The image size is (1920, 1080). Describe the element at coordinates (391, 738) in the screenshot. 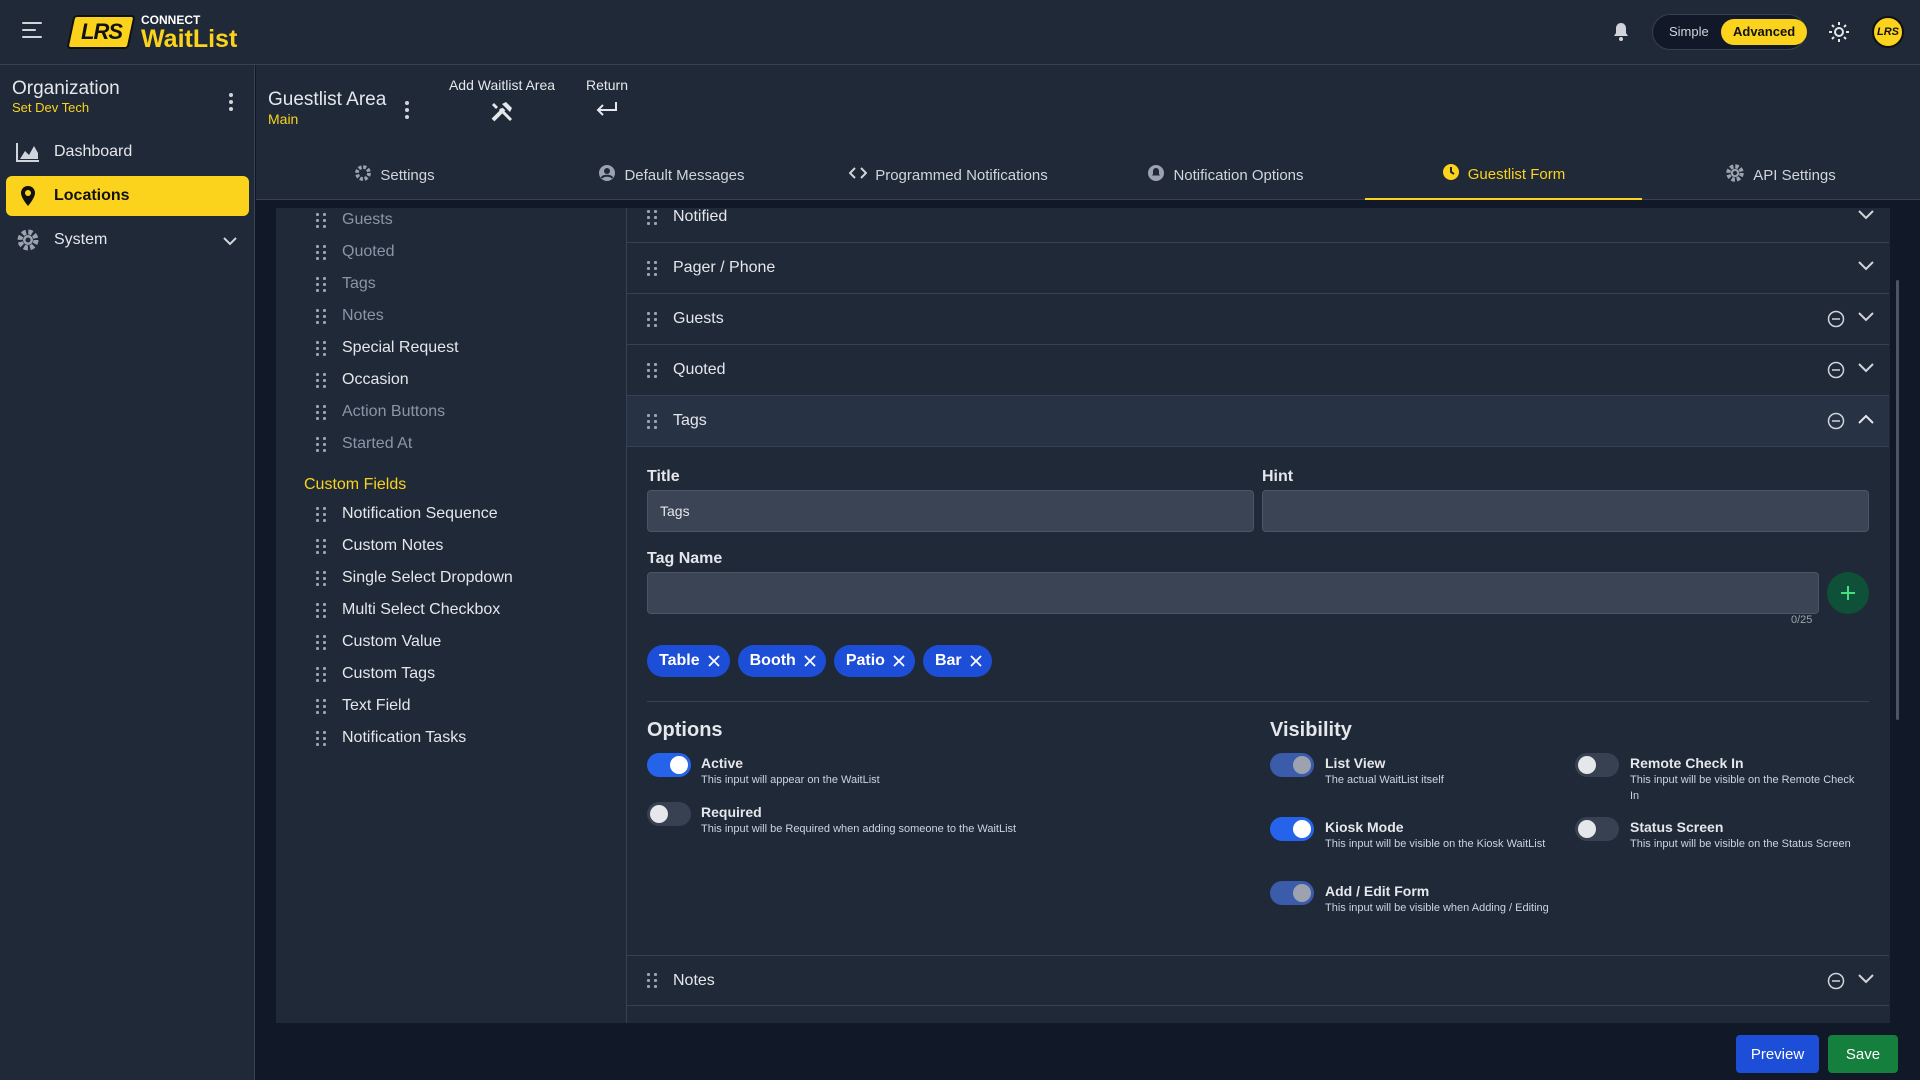

I see `field-item-notification-tasks: Notification Tasks` at that location.